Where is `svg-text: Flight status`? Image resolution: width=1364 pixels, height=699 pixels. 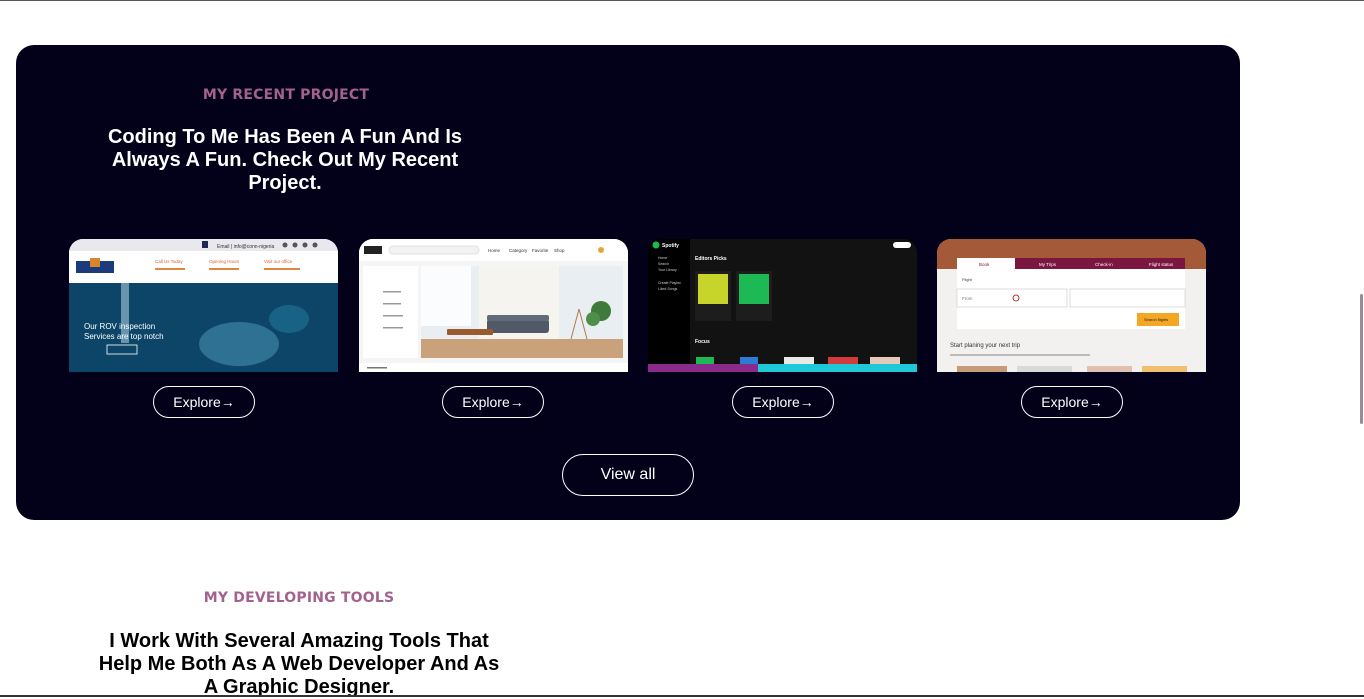 svg-text: Flight status is located at coordinates (1161, 264).